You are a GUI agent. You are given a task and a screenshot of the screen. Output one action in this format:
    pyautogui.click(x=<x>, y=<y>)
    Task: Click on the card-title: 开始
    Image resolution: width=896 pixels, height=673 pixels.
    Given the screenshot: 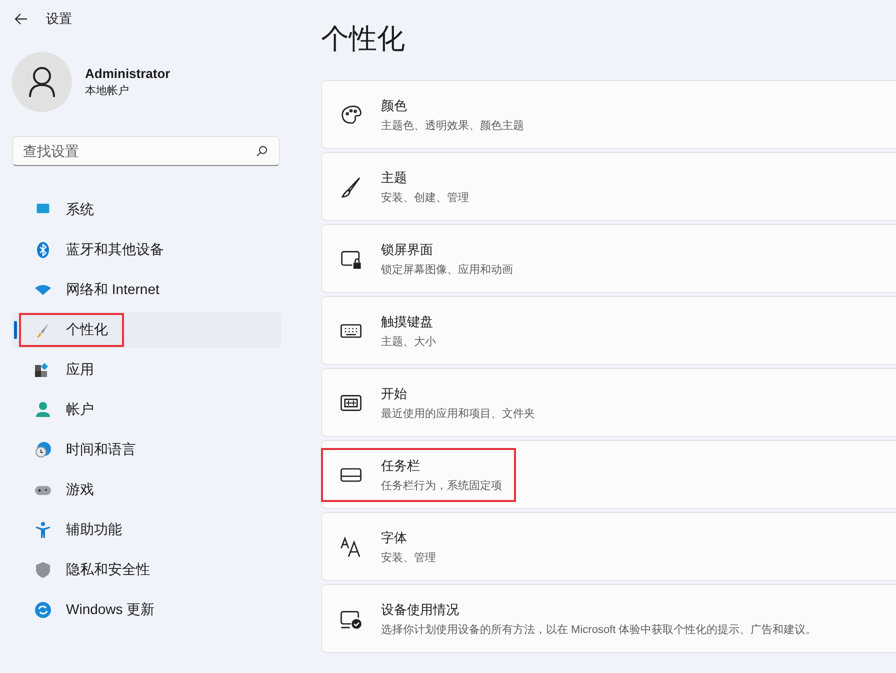 What is the action you would take?
    pyautogui.click(x=394, y=393)
    